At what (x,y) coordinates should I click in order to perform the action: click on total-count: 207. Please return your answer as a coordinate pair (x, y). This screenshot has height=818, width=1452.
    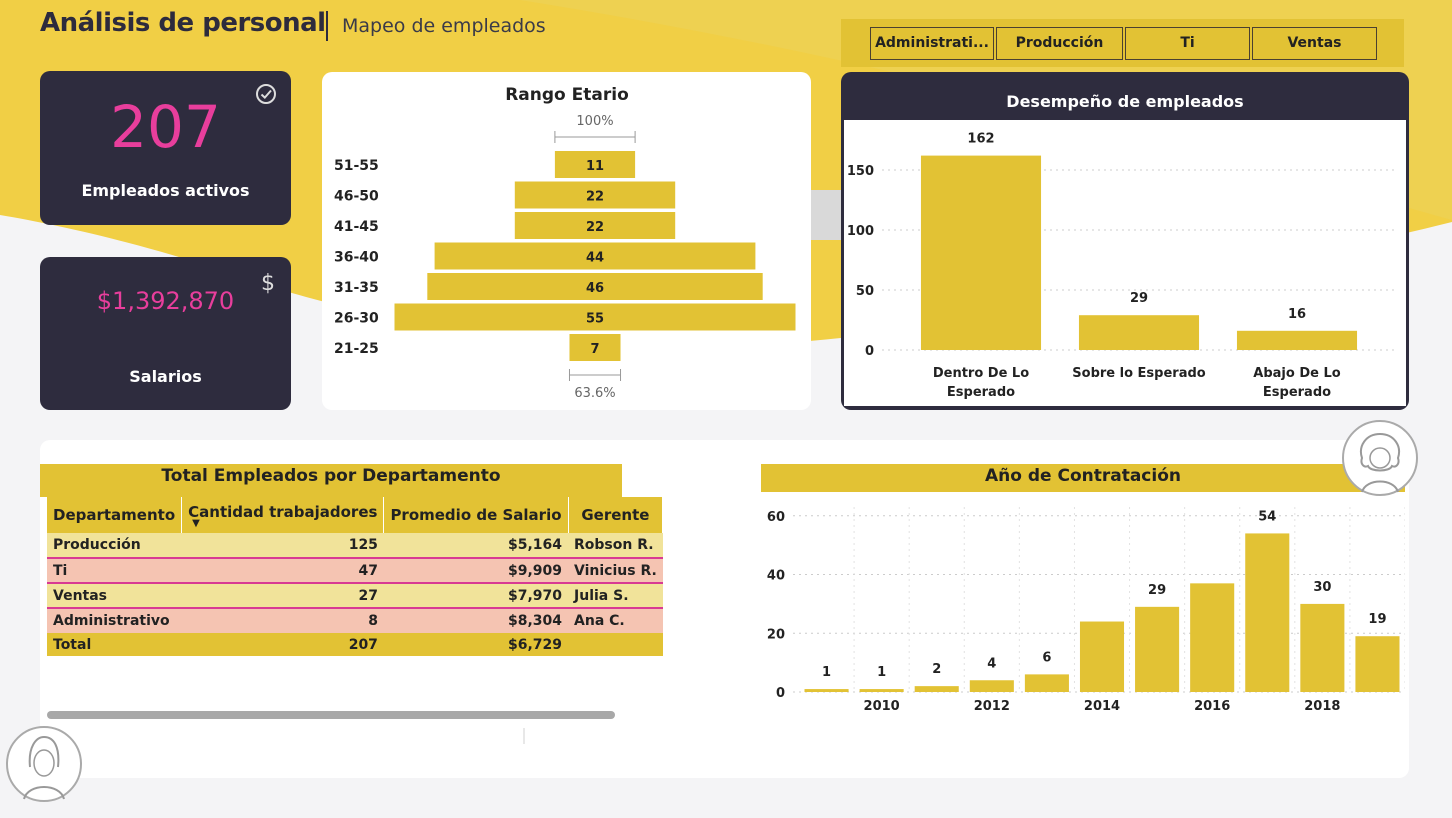
    Looking at the image, I should click on (282, 644).